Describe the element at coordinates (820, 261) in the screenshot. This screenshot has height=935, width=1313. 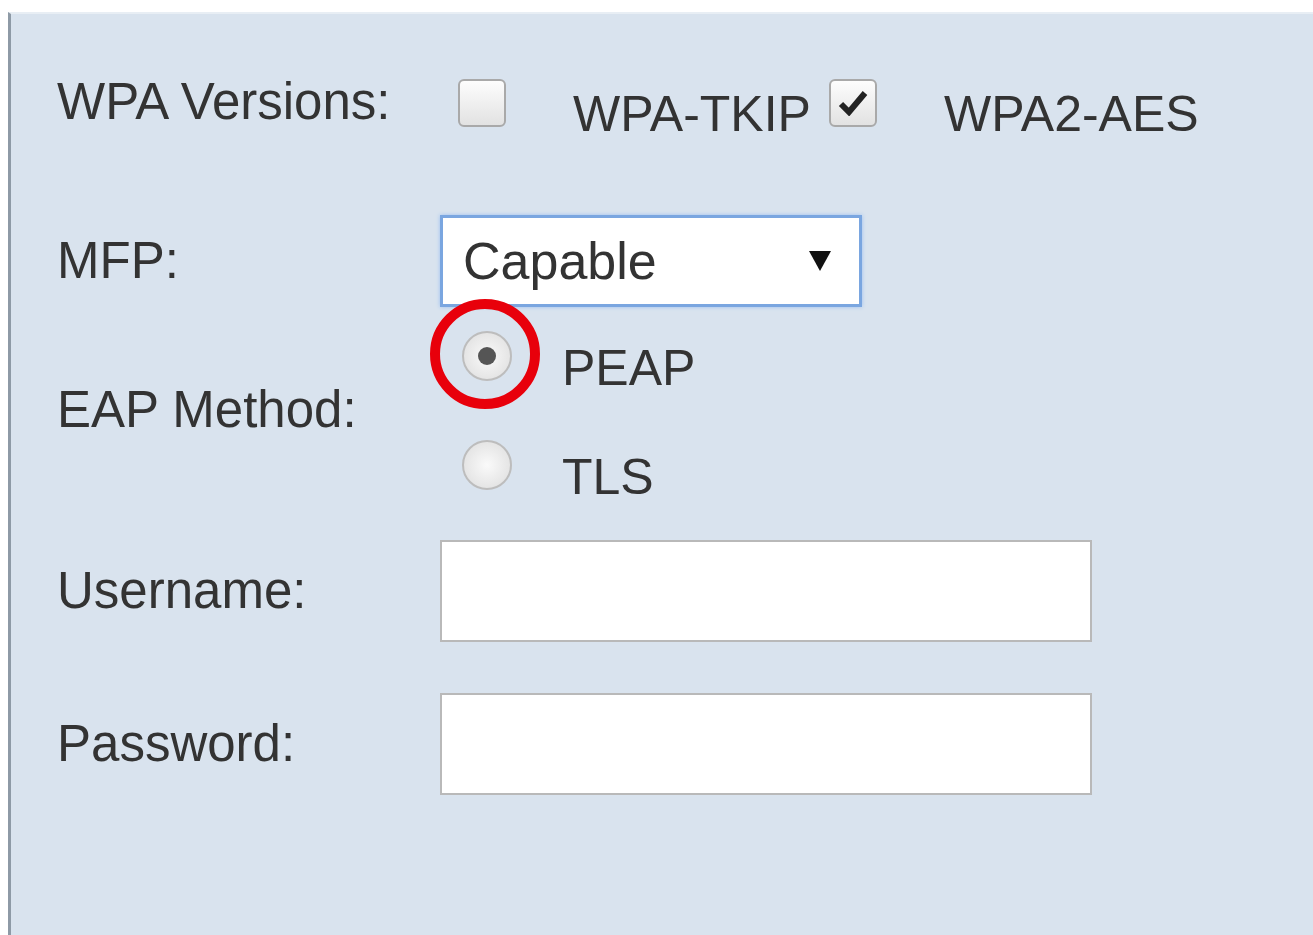
I see `caret-icon` at that location.